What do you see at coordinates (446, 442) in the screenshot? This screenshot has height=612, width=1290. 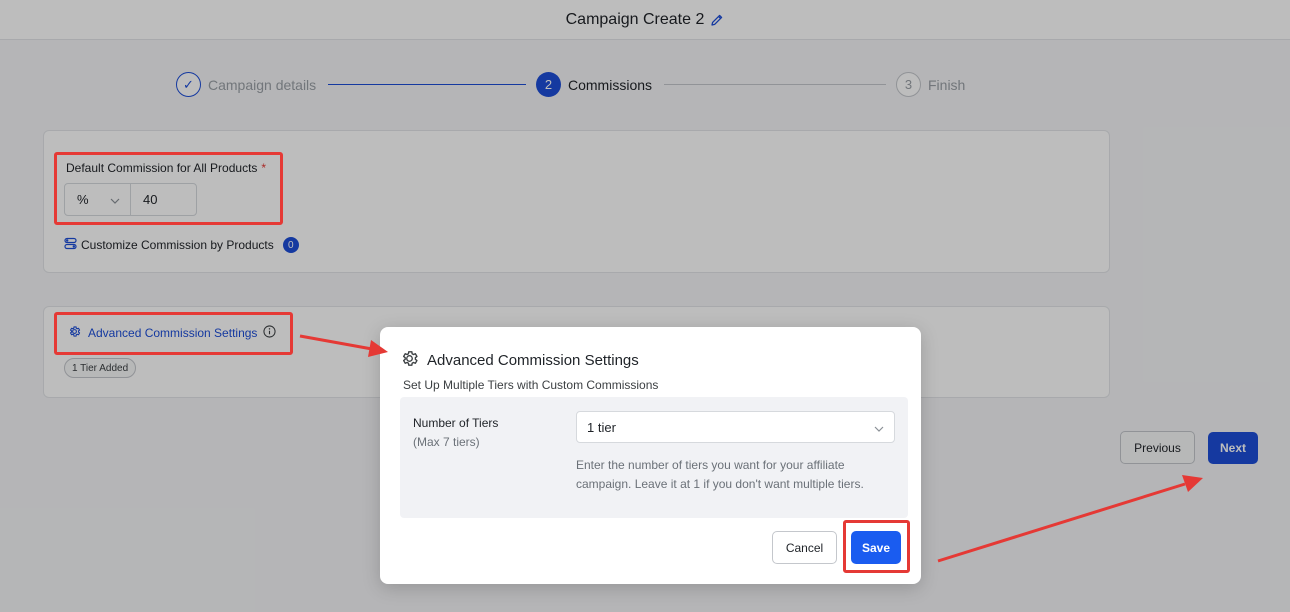 I see `tiers-max-hint: (Max 7 tiers)` at bounding box center [446, 442].